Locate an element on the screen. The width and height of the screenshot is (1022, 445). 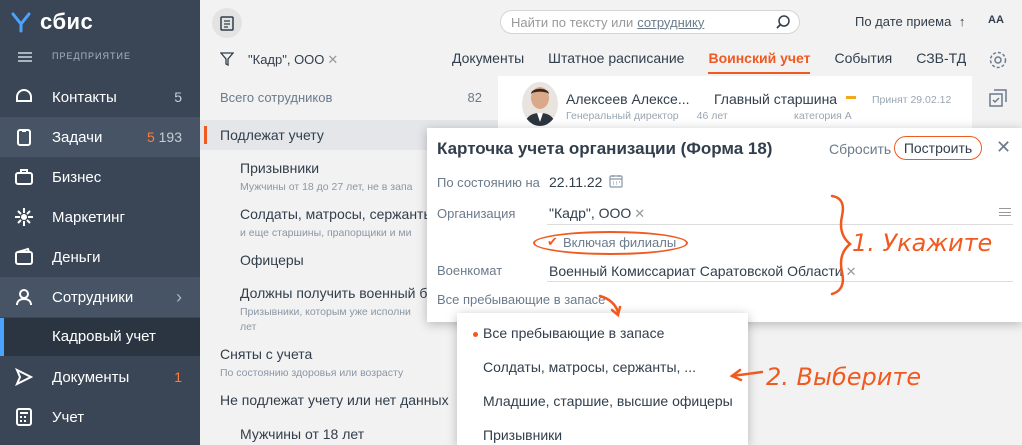
status-marker is located at coordinates (851, 97).